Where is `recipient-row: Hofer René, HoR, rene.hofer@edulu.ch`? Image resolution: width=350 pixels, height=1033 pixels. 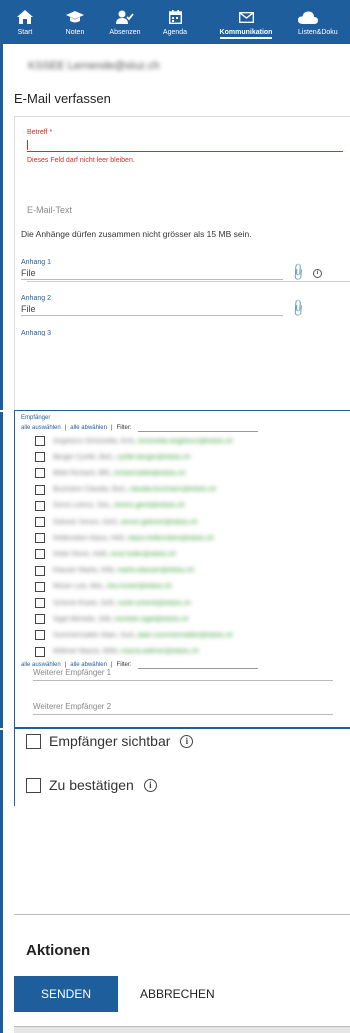 recipient-row: Hofer René, HoR, rene.hofer@edulu.ch is located at coordinates (105, 554).